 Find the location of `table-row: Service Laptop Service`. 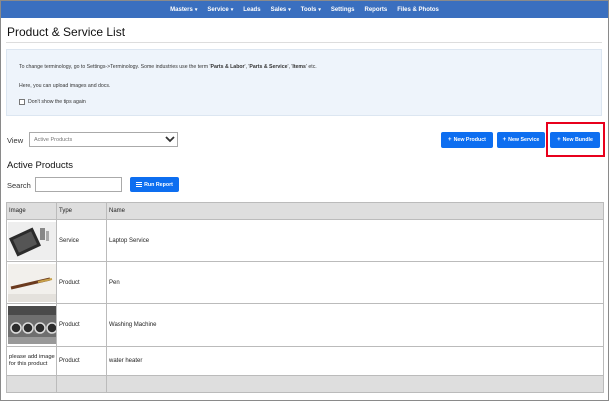

table-row: Service Laptop Service is located at coordinates (305, 240).